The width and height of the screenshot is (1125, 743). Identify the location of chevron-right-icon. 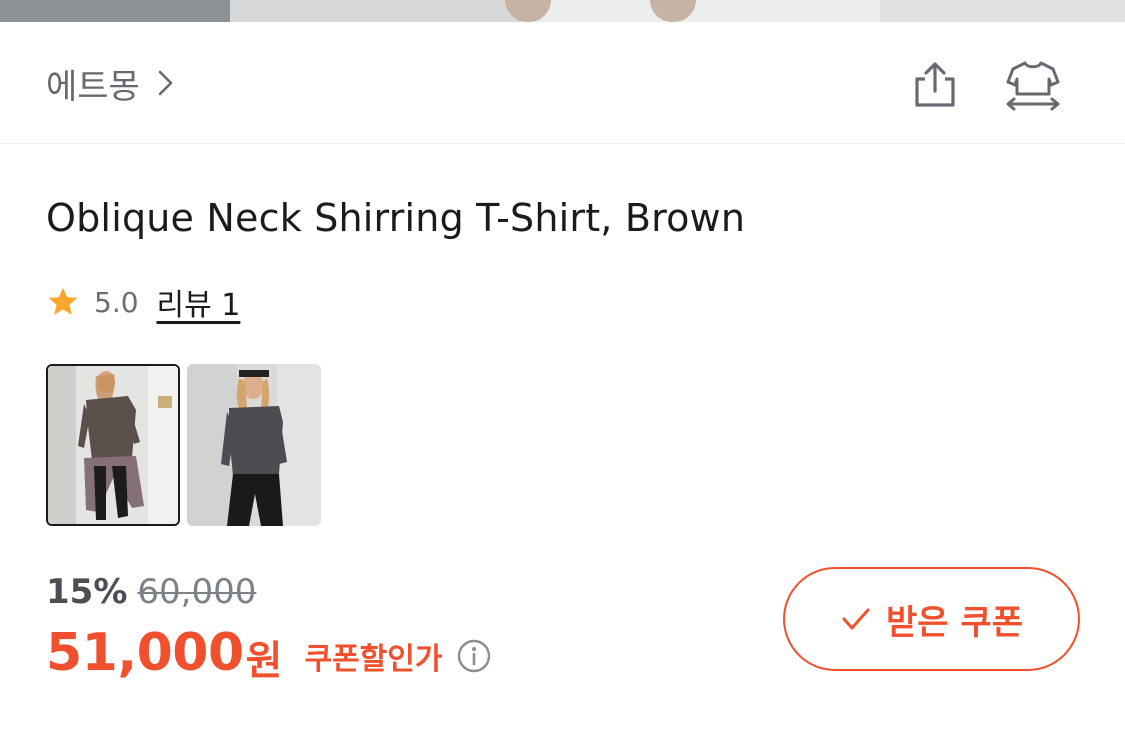
(165, 83).